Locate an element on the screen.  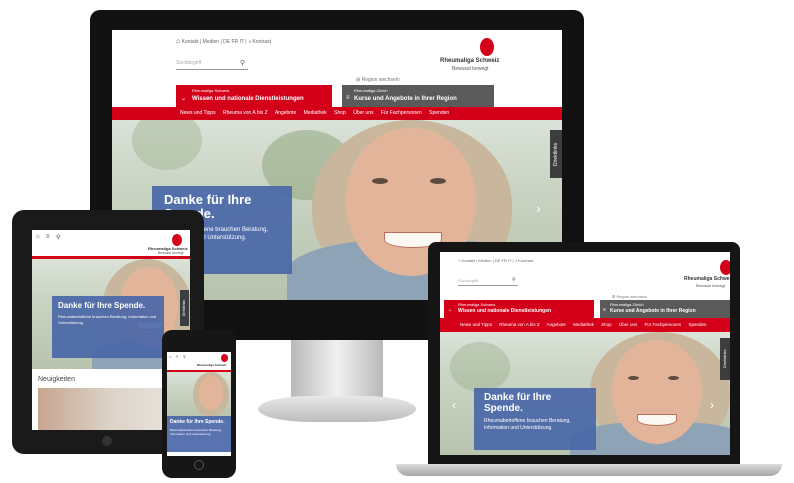
laptop-base is located at coordinates (589, 470).